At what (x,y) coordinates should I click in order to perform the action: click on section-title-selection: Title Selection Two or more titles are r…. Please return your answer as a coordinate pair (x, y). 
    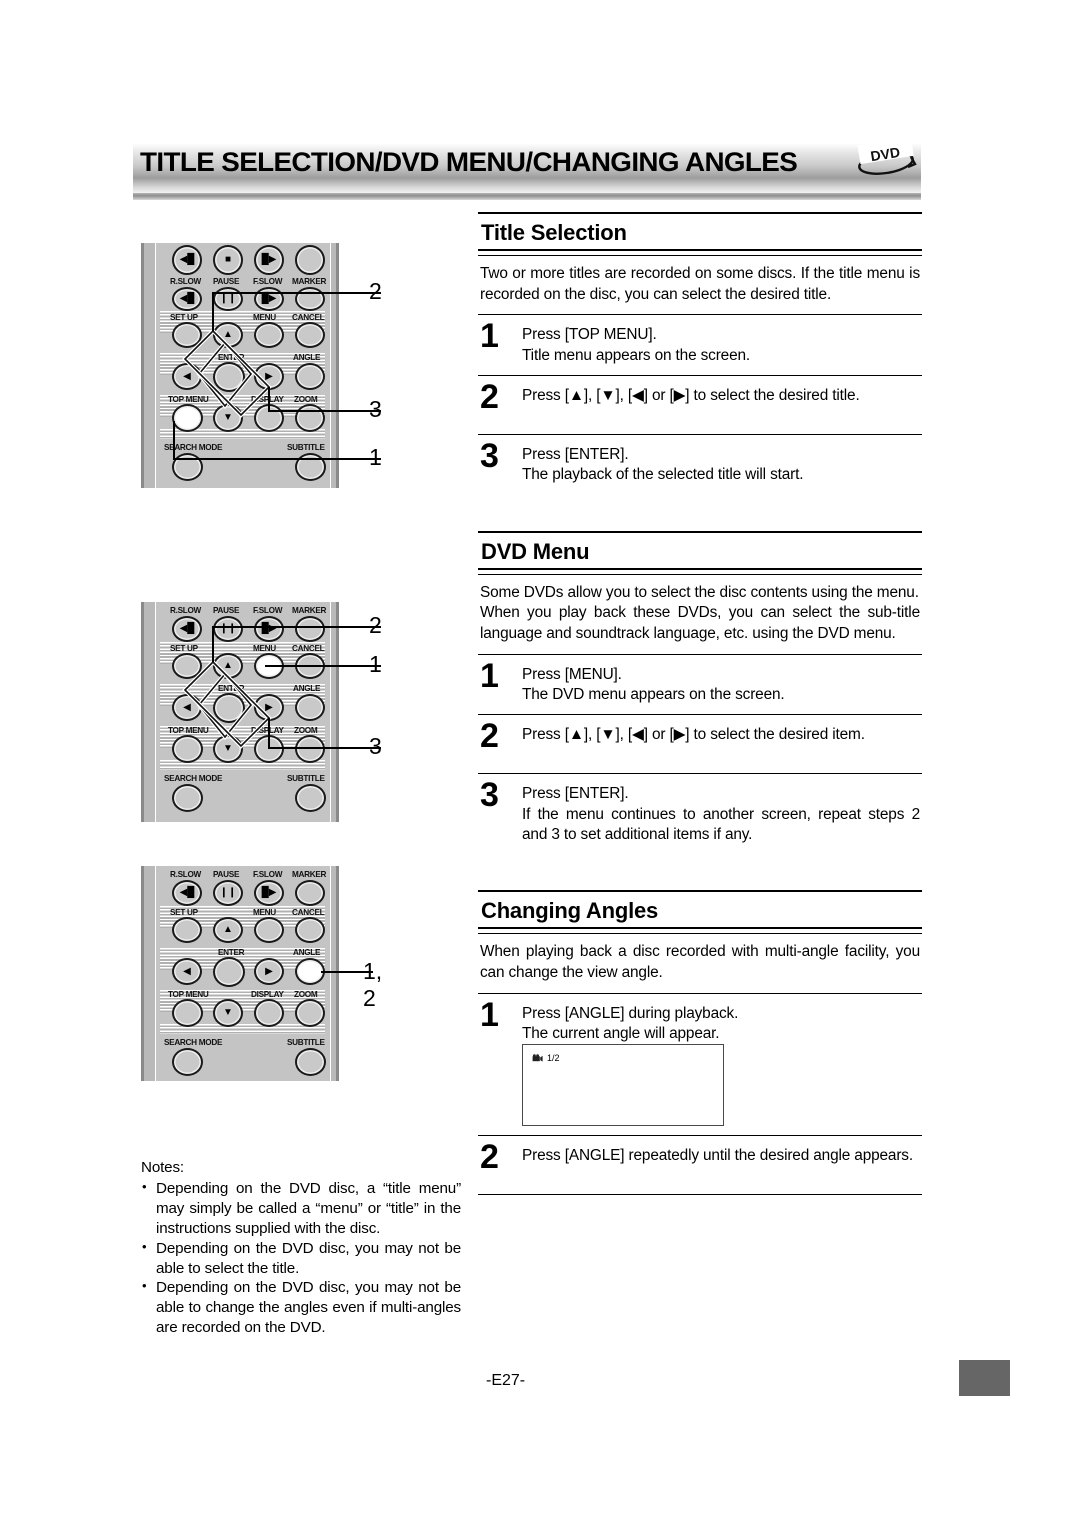
    Looking at the image, I should click on (700, 353).